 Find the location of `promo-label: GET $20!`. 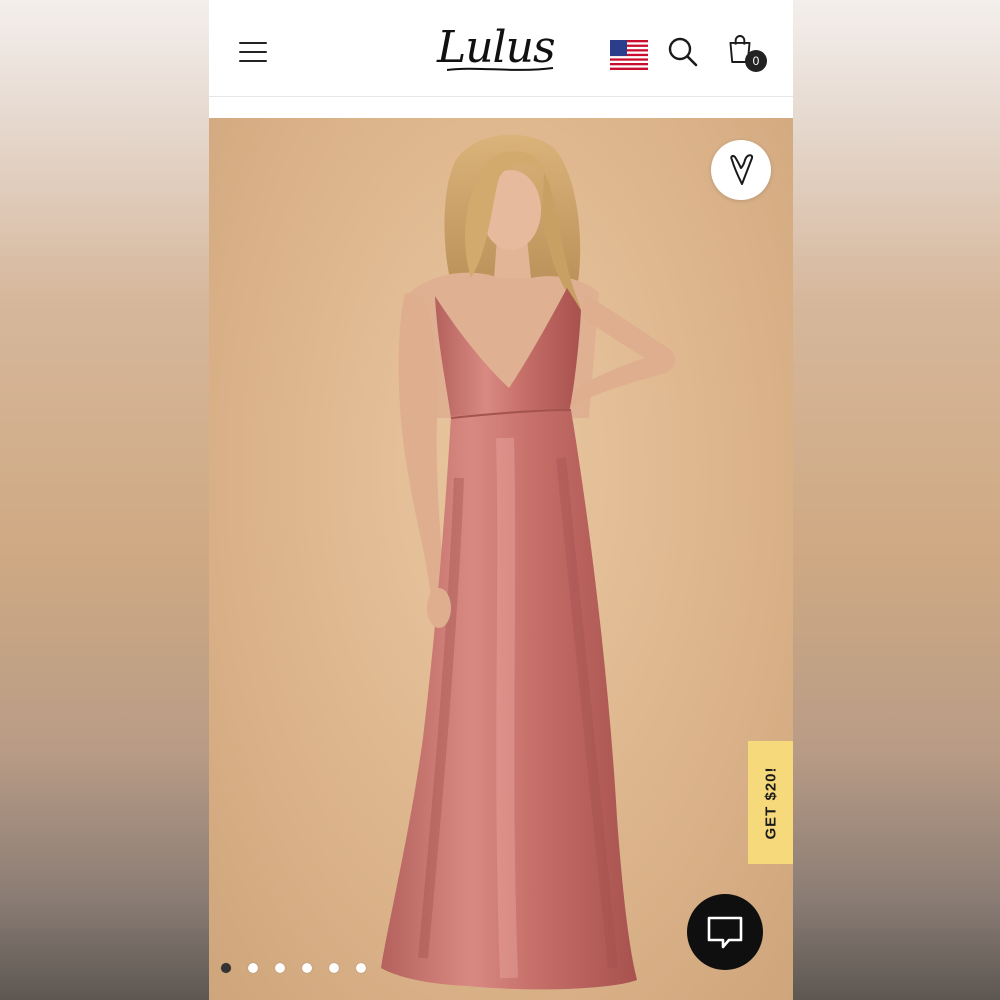

promo-label: GET $20! is located at coordinates (770, 802).